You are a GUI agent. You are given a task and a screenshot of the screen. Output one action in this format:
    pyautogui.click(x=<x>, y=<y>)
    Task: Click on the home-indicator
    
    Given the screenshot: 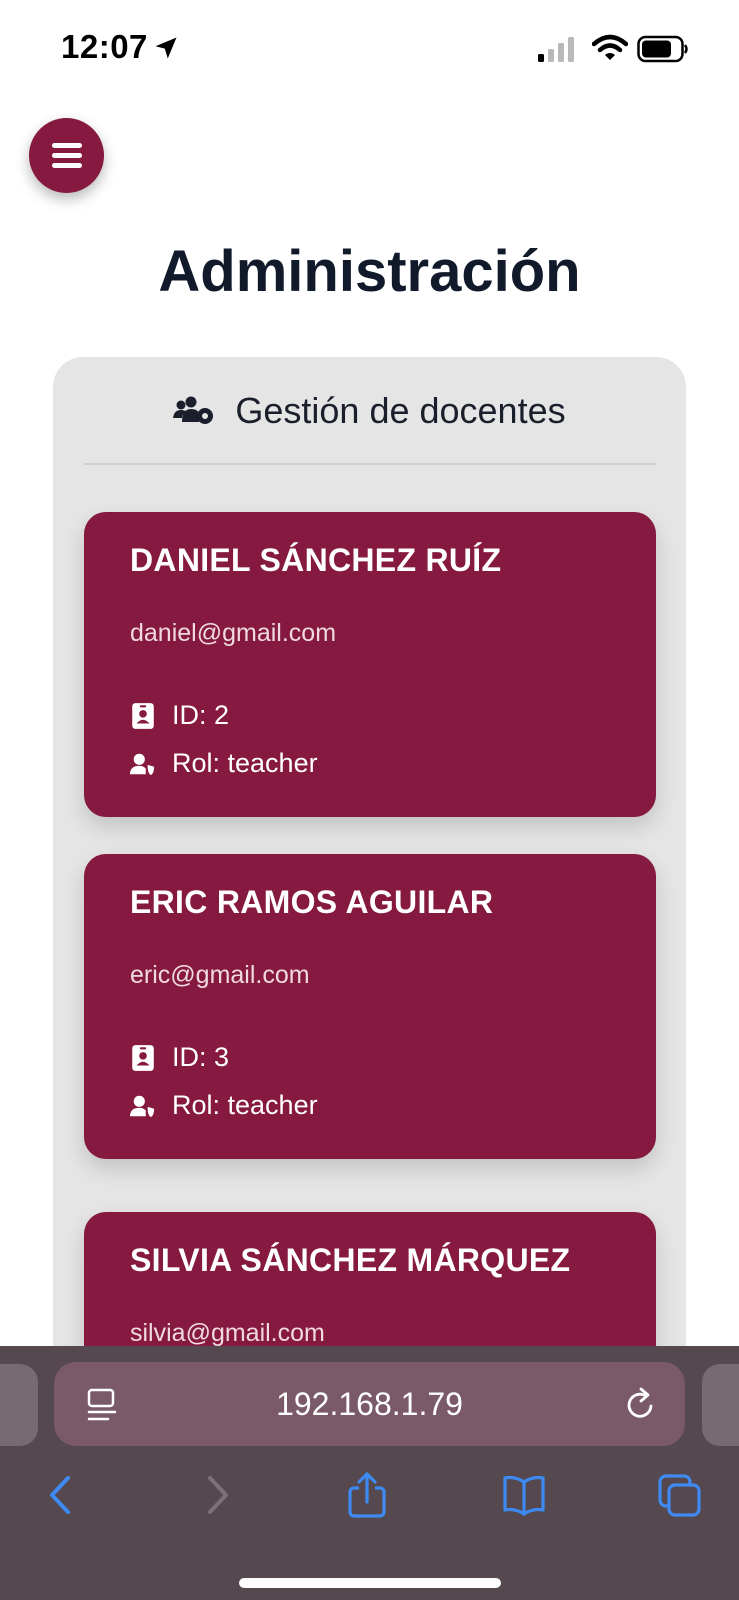 What is the action you would take?
    pyautogui.click(x=370, y=1583)
    